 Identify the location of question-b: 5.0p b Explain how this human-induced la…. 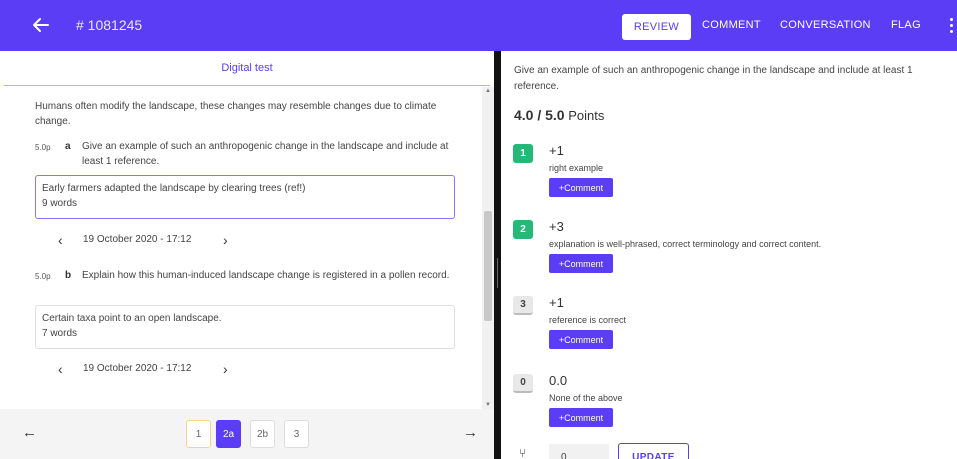
(245, 284).